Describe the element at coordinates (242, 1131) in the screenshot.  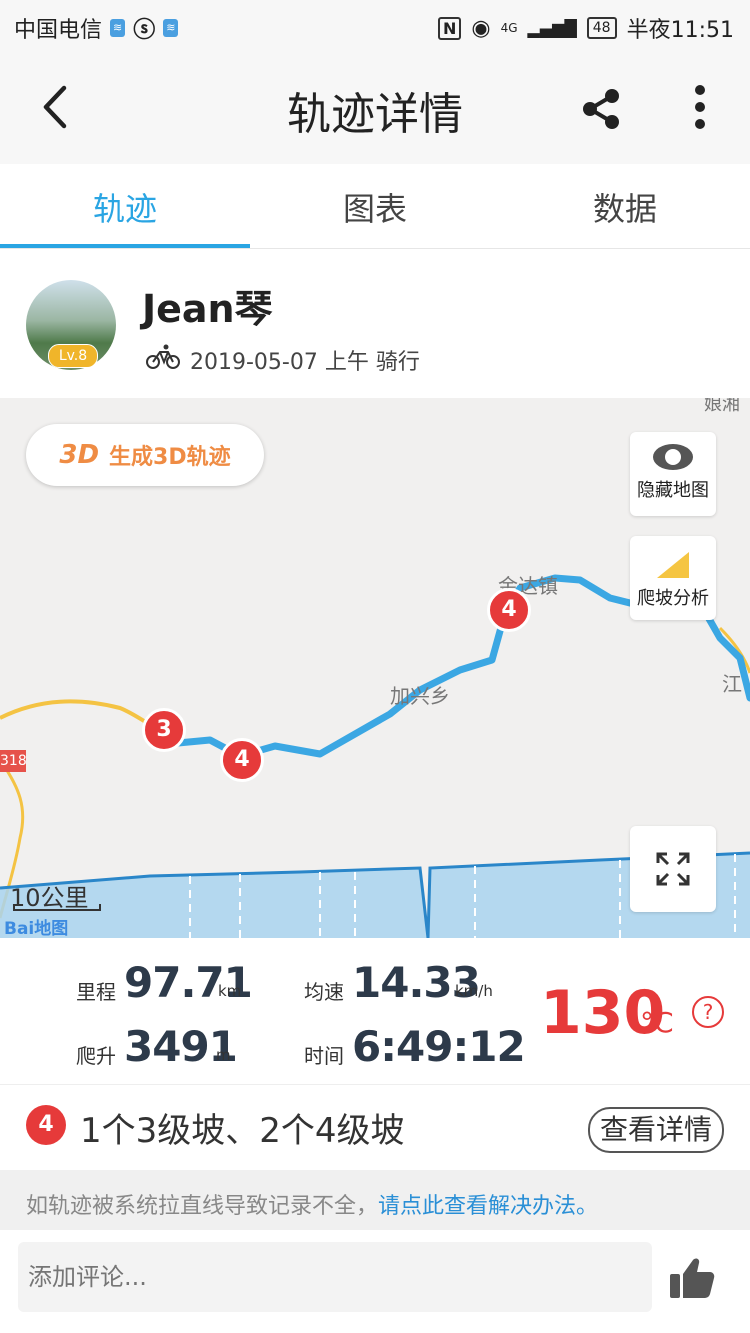
I see `climb-summary-text: 1个3级坡、2个4级坡` at that location.